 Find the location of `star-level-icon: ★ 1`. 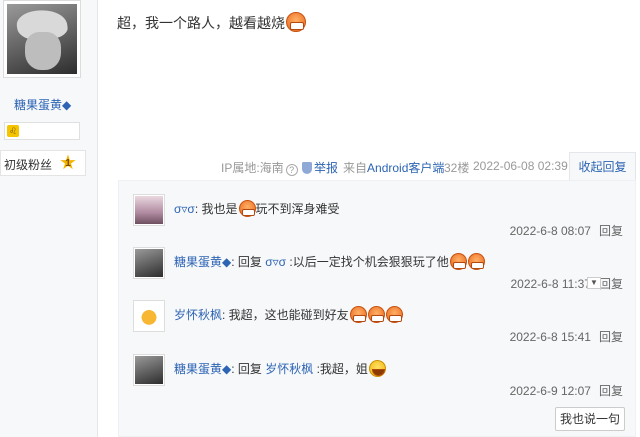

star-level-icon: ★ 1 is located at coordinates (68, 163).